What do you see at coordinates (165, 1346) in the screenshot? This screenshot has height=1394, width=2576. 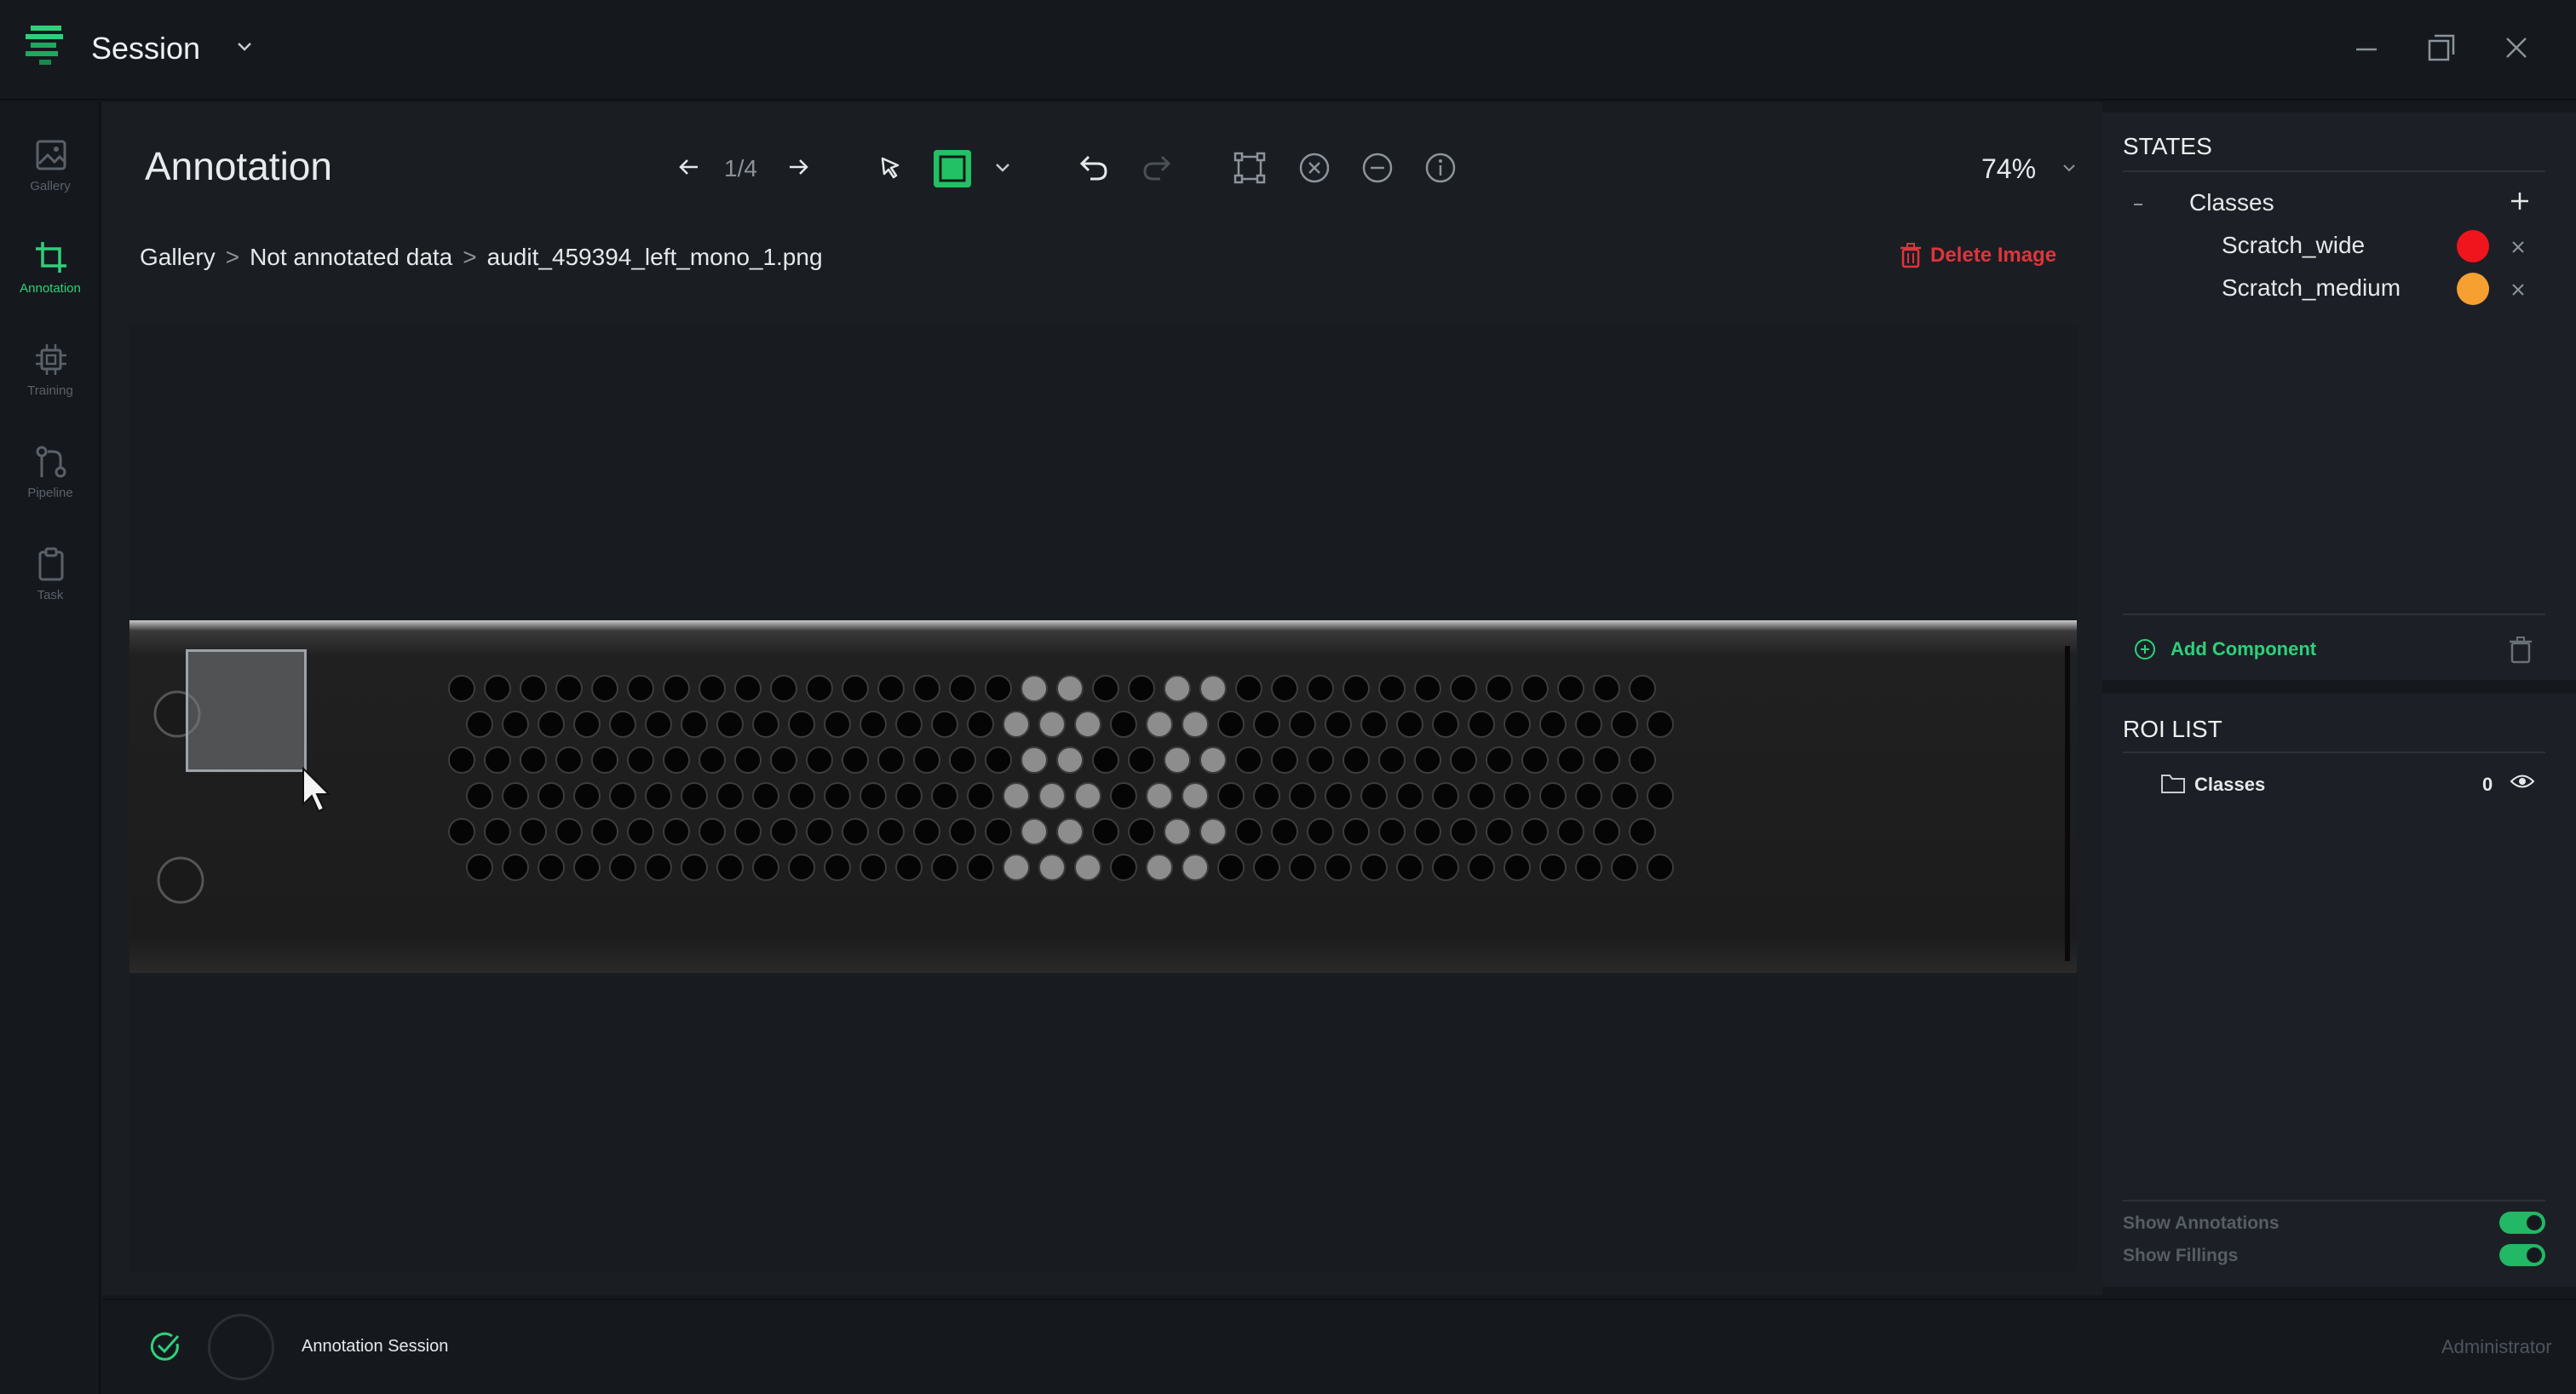 I see `check-circle-icon` at bounding box center [165, 1346].